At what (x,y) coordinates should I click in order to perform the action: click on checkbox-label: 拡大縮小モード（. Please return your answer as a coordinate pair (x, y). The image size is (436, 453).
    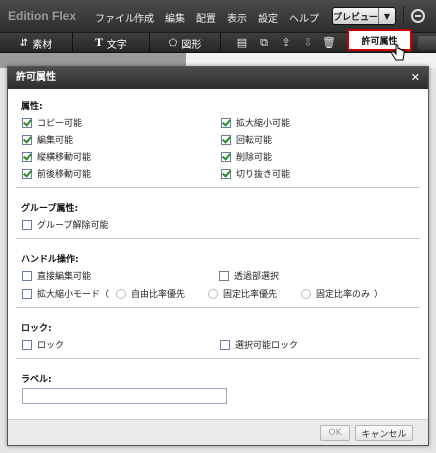
    Looking at the image, I should click on (73, 295).